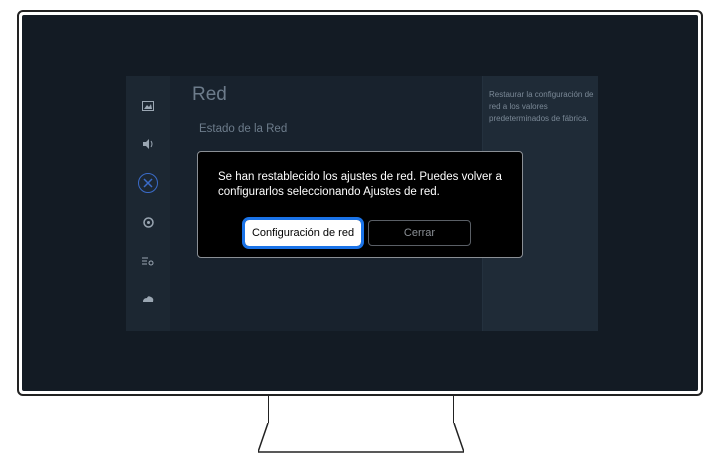 The width and height of the screenshot is (720, 460). Describe the element at coordinates (148, 183) in the screenshot. I see `network-icon` at that location.